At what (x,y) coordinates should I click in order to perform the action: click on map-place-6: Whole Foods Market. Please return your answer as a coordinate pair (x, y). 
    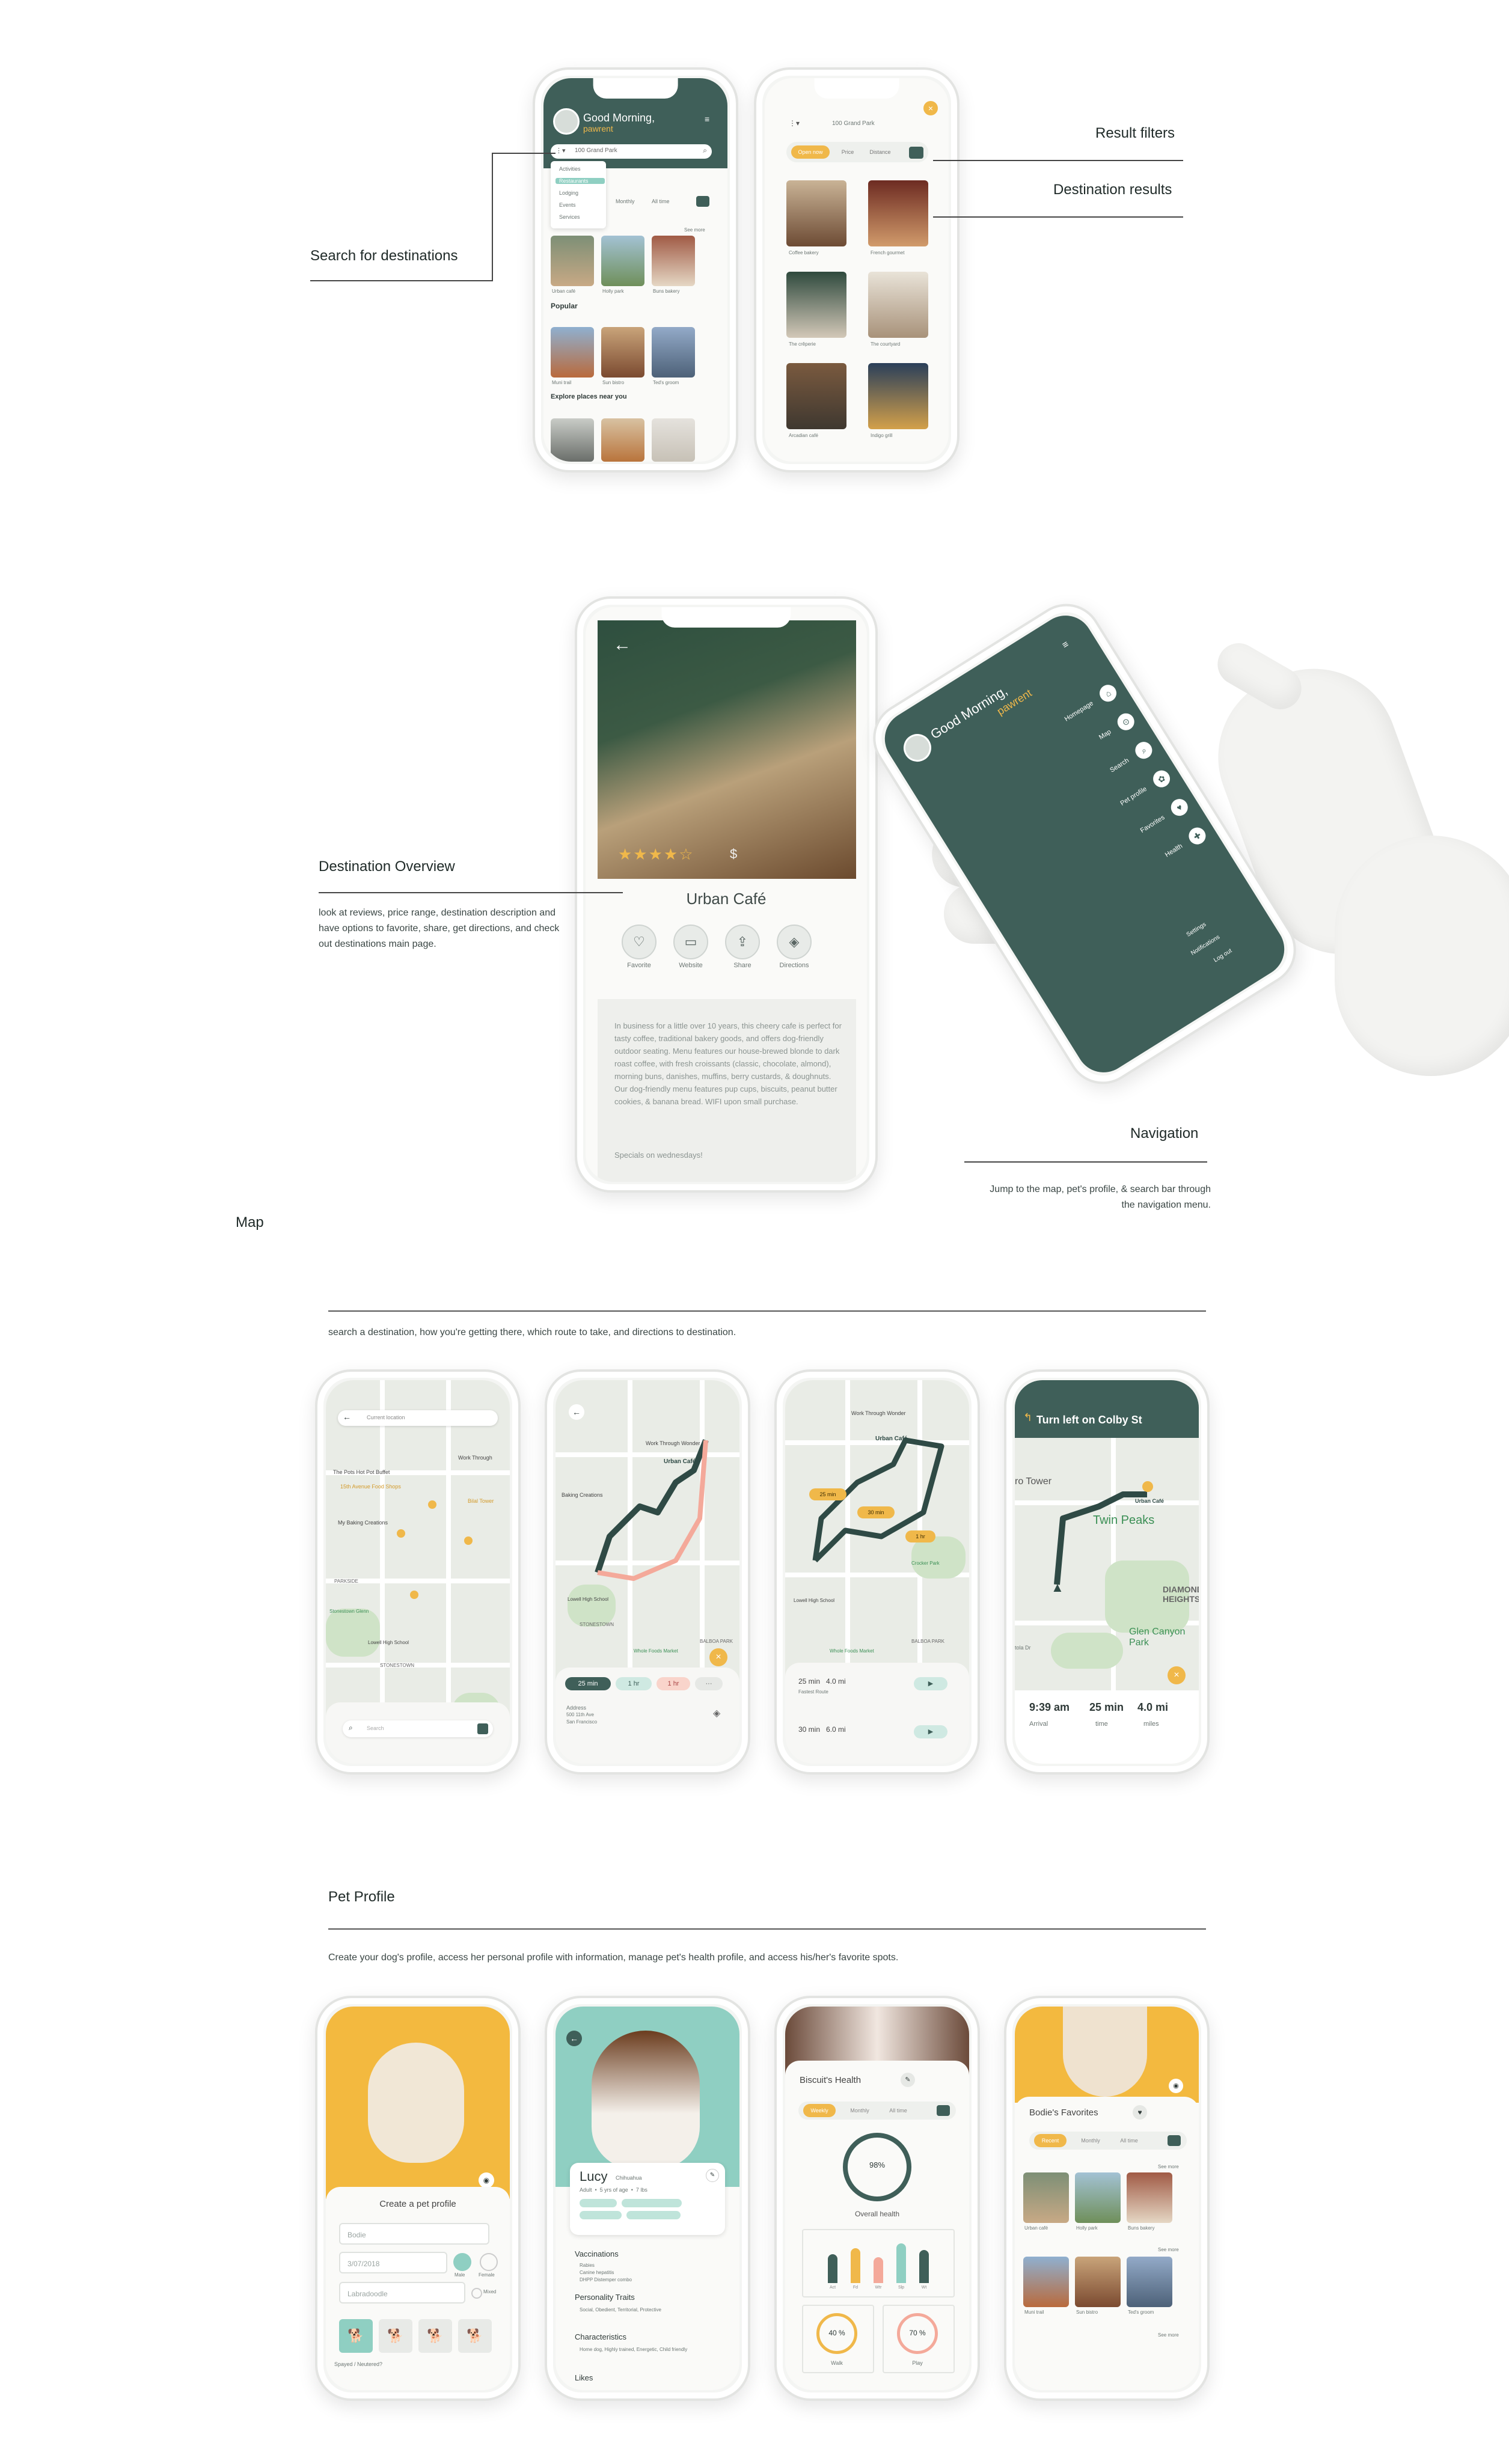
    Looking at the image, I should click on (656, 1651).